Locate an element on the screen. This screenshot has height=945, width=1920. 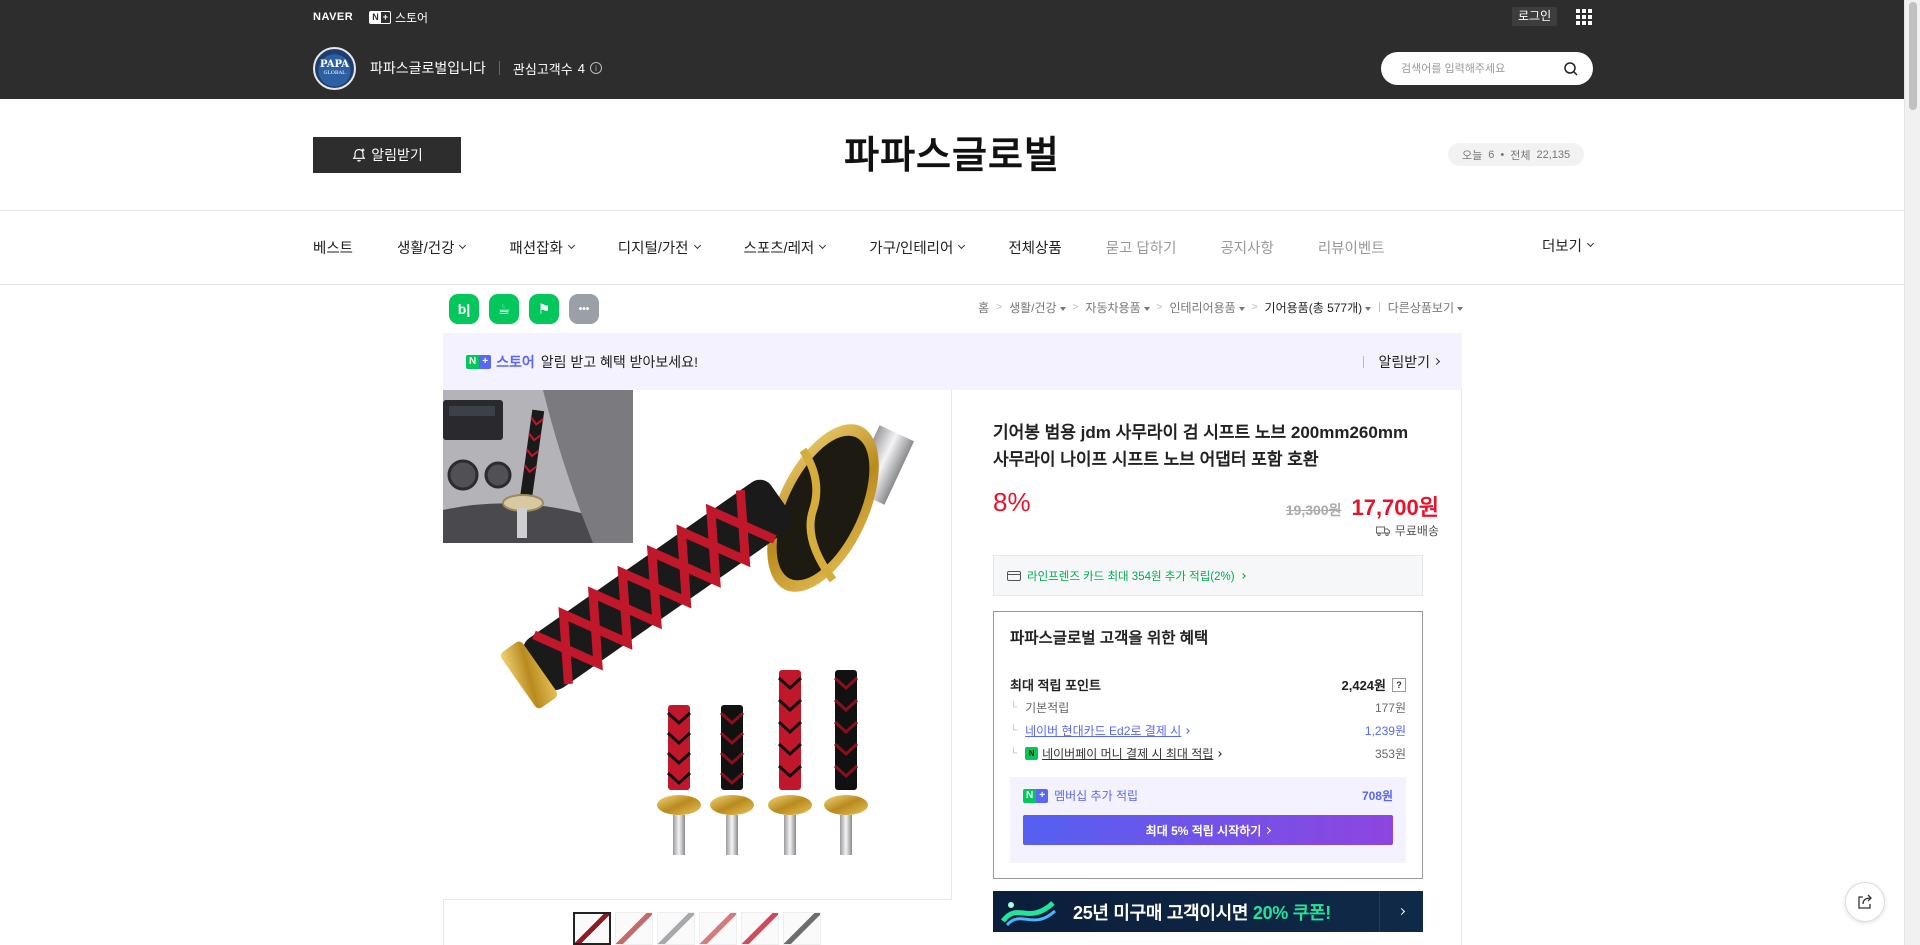
search-input is located at coordinates (1482, 68).